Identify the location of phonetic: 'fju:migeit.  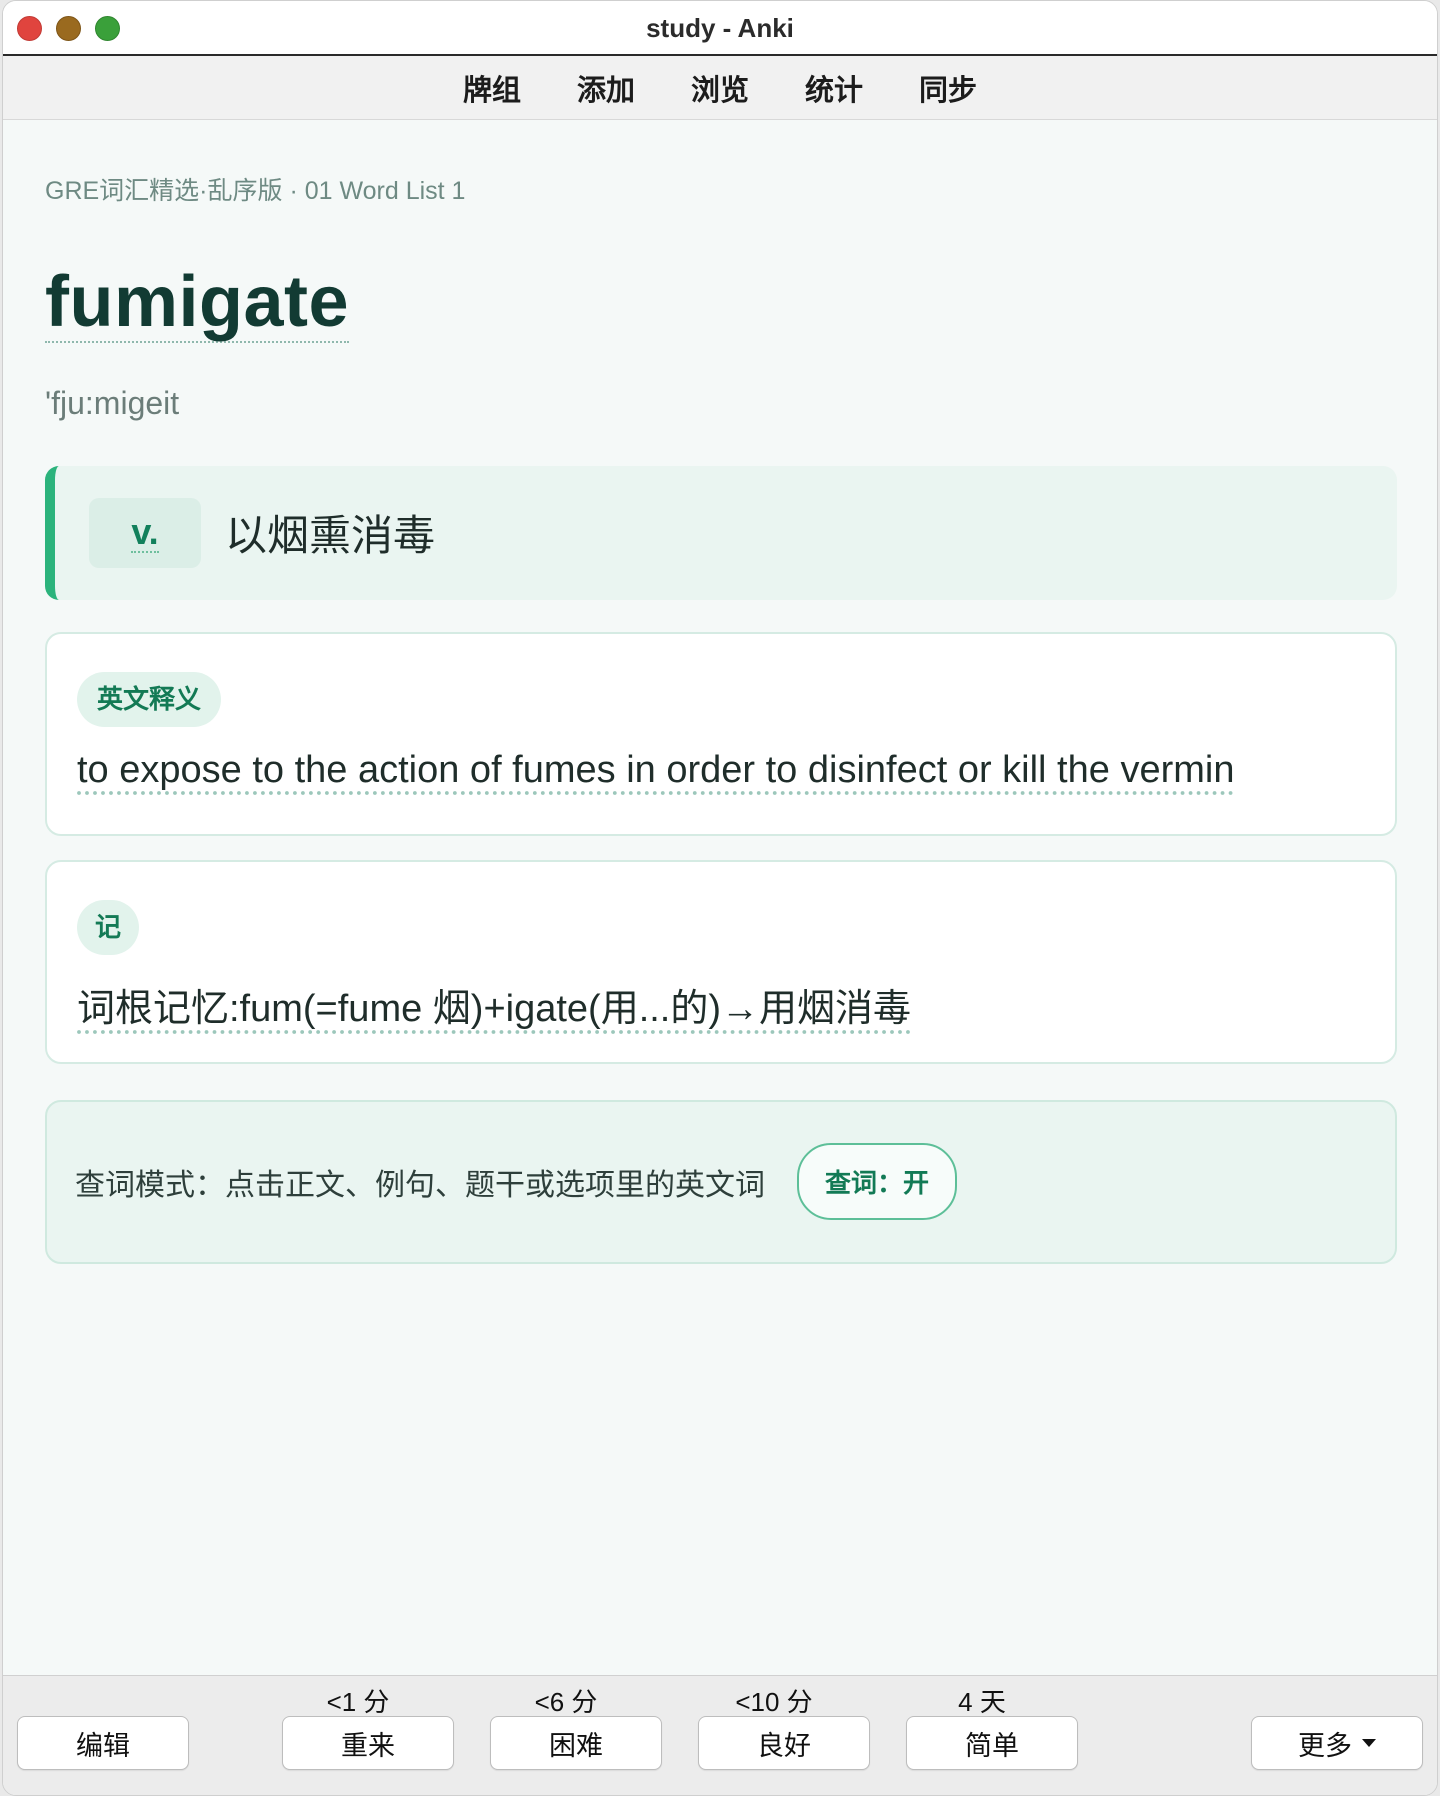
(112, 402).